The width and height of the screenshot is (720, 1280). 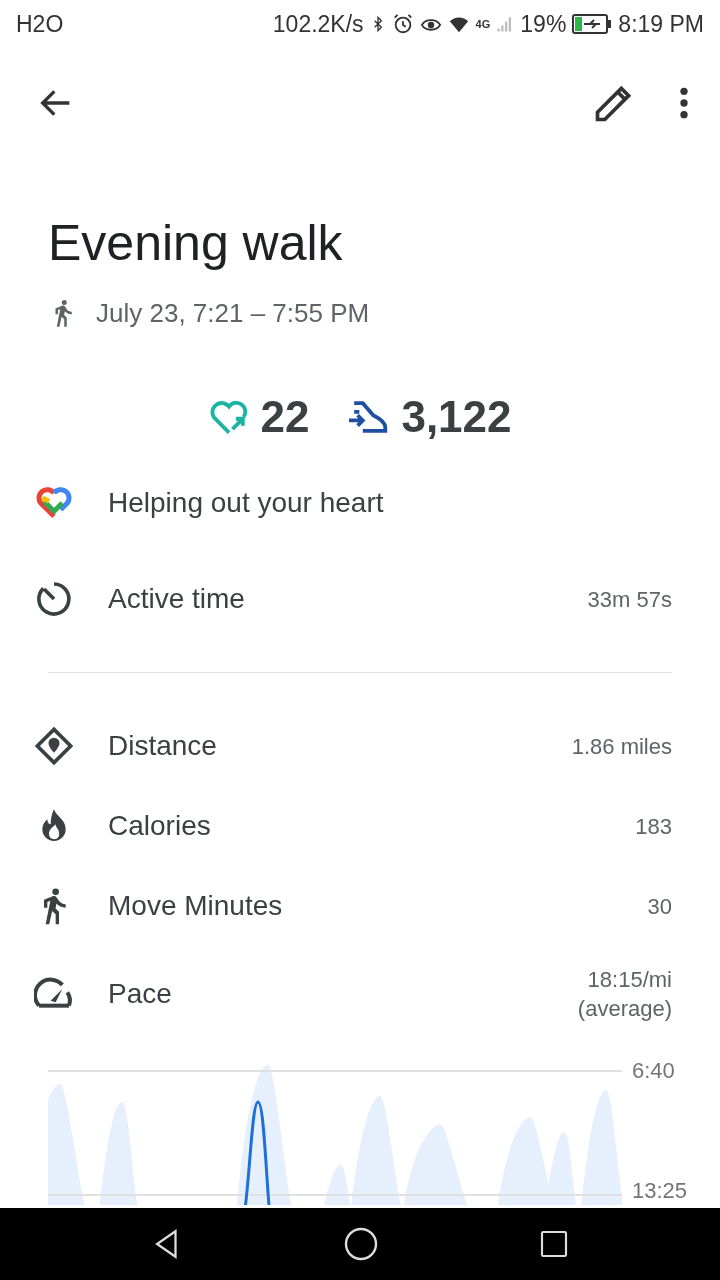 I want to click on metric-value: 30, so click(x=659, y=906).